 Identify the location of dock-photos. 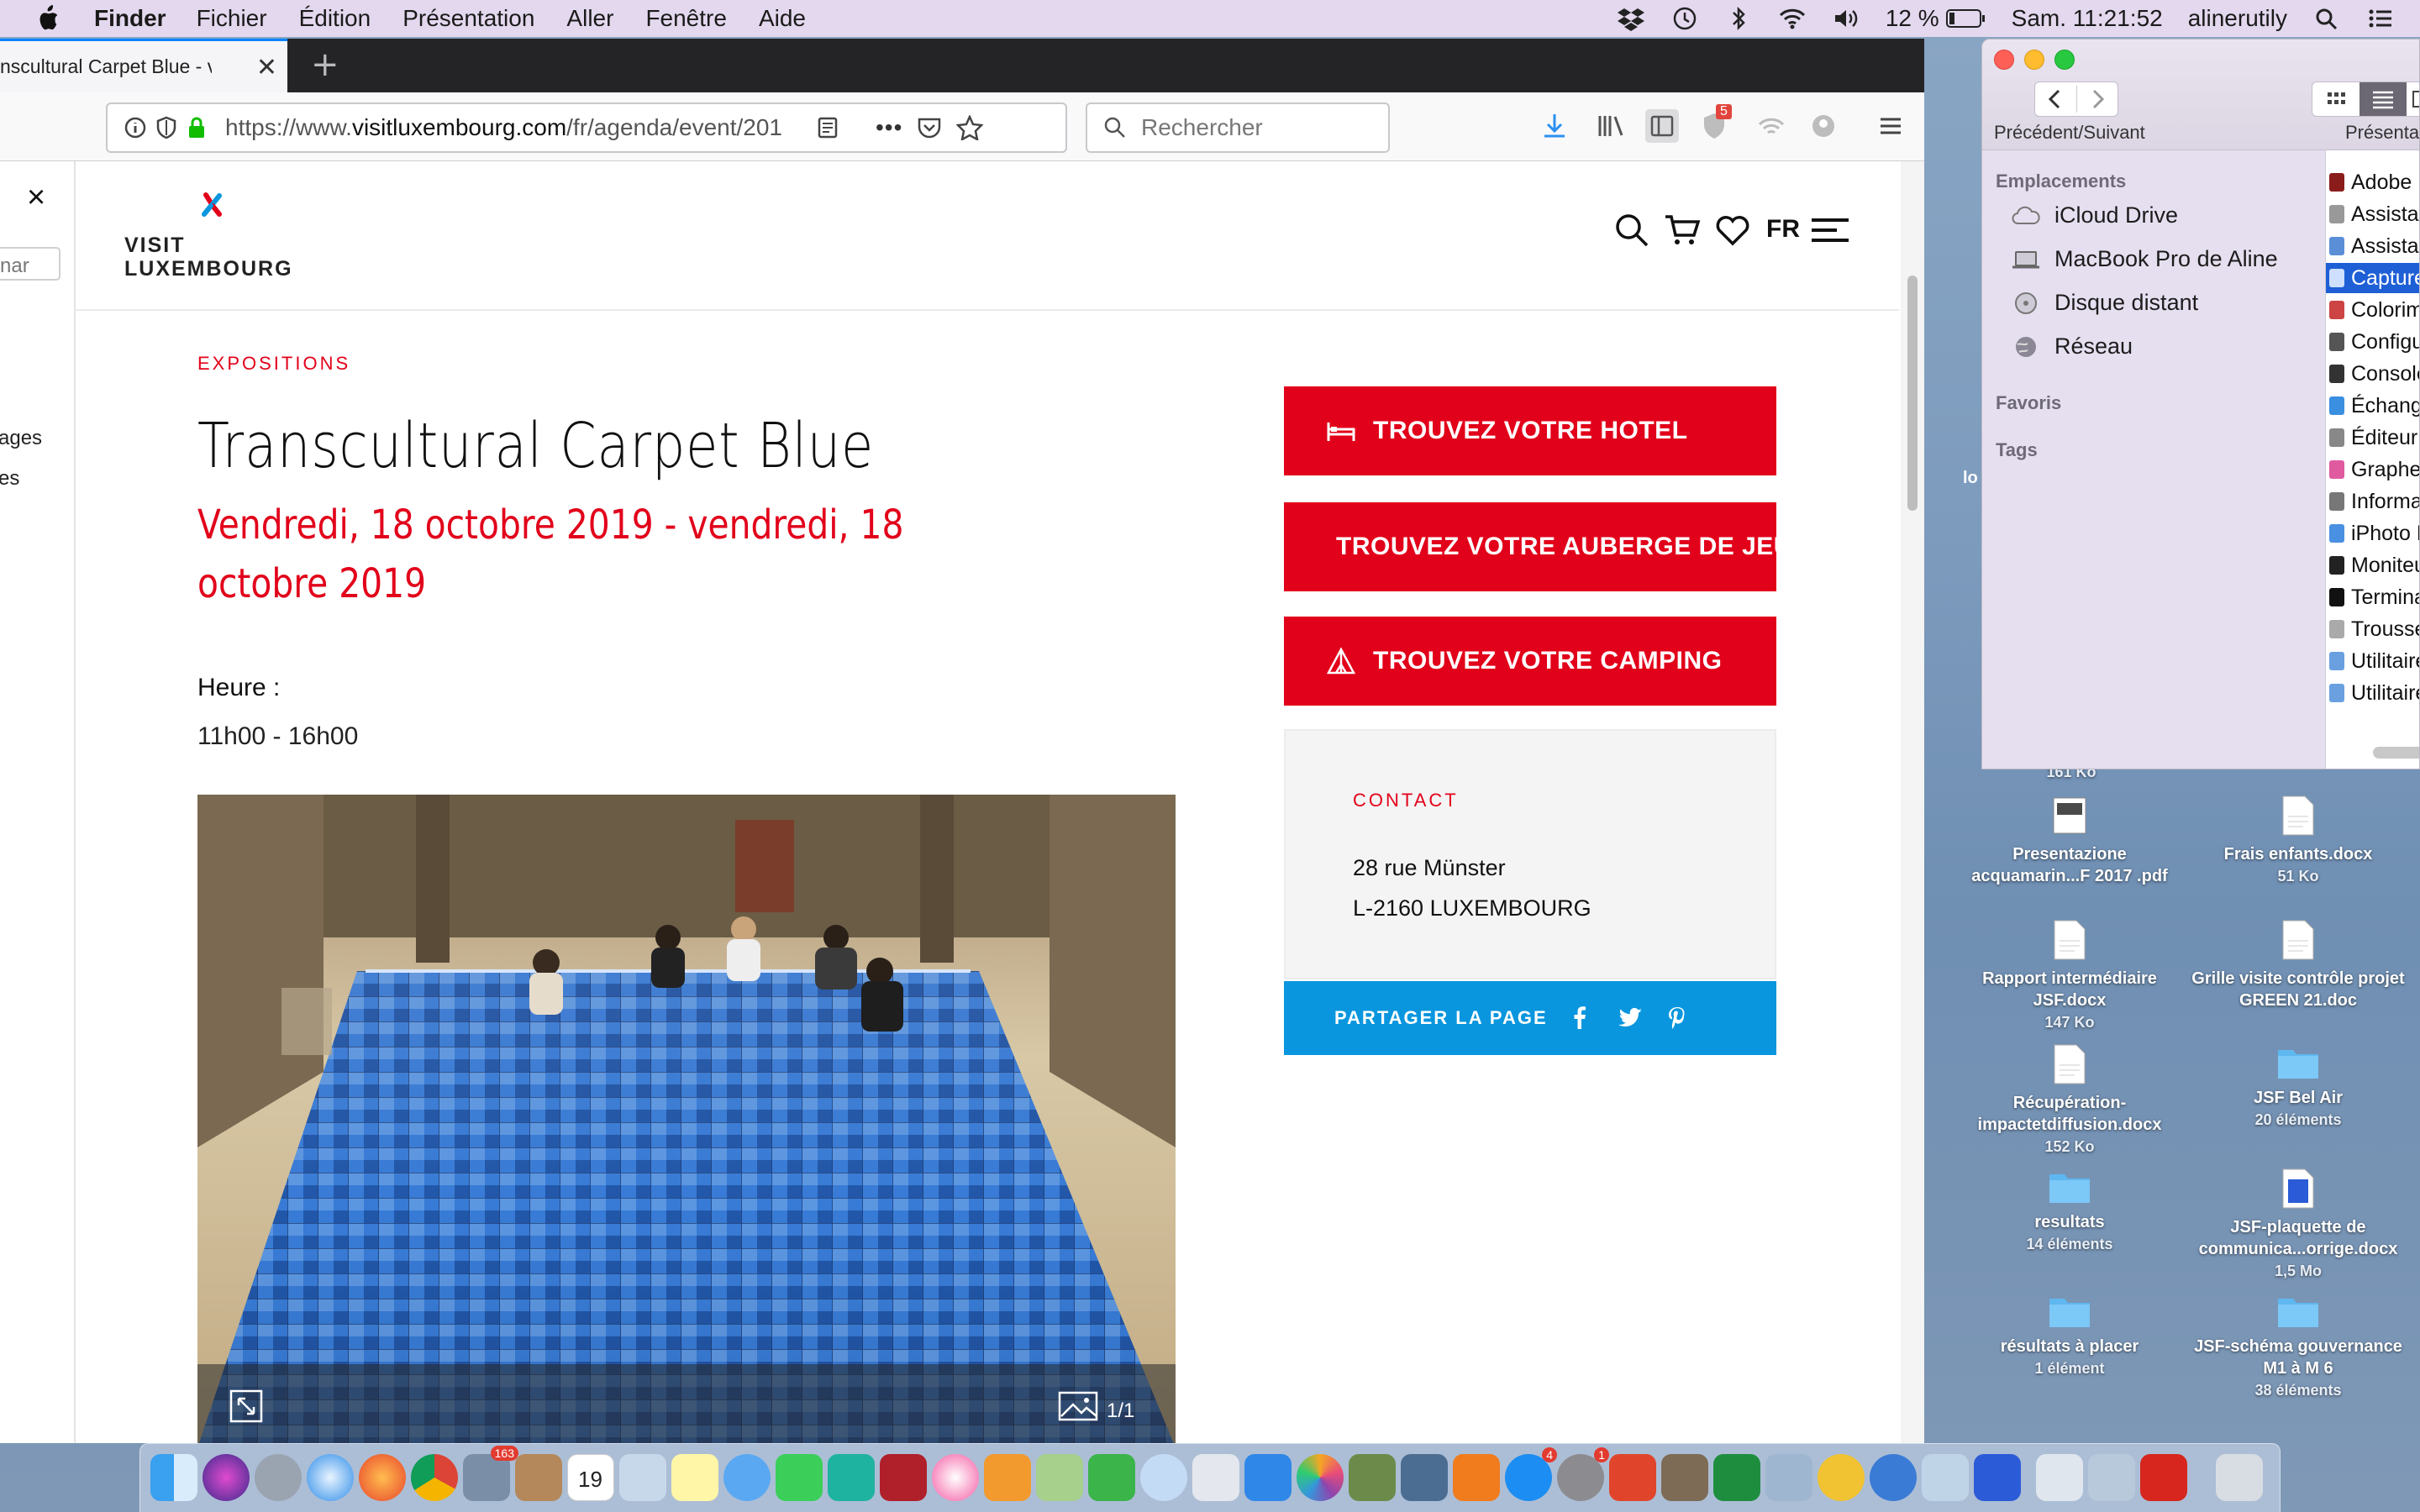
(1320, 1477).